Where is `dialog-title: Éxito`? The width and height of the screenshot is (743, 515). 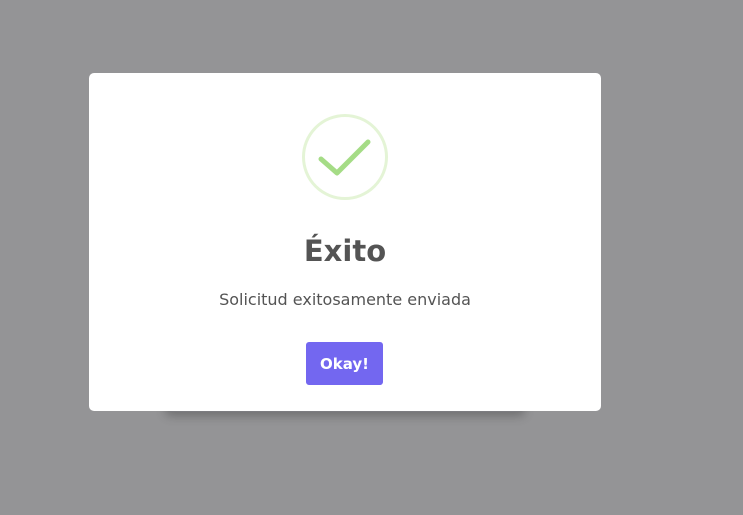 dialog-title: Éxito is located at coordinates (345, 251).